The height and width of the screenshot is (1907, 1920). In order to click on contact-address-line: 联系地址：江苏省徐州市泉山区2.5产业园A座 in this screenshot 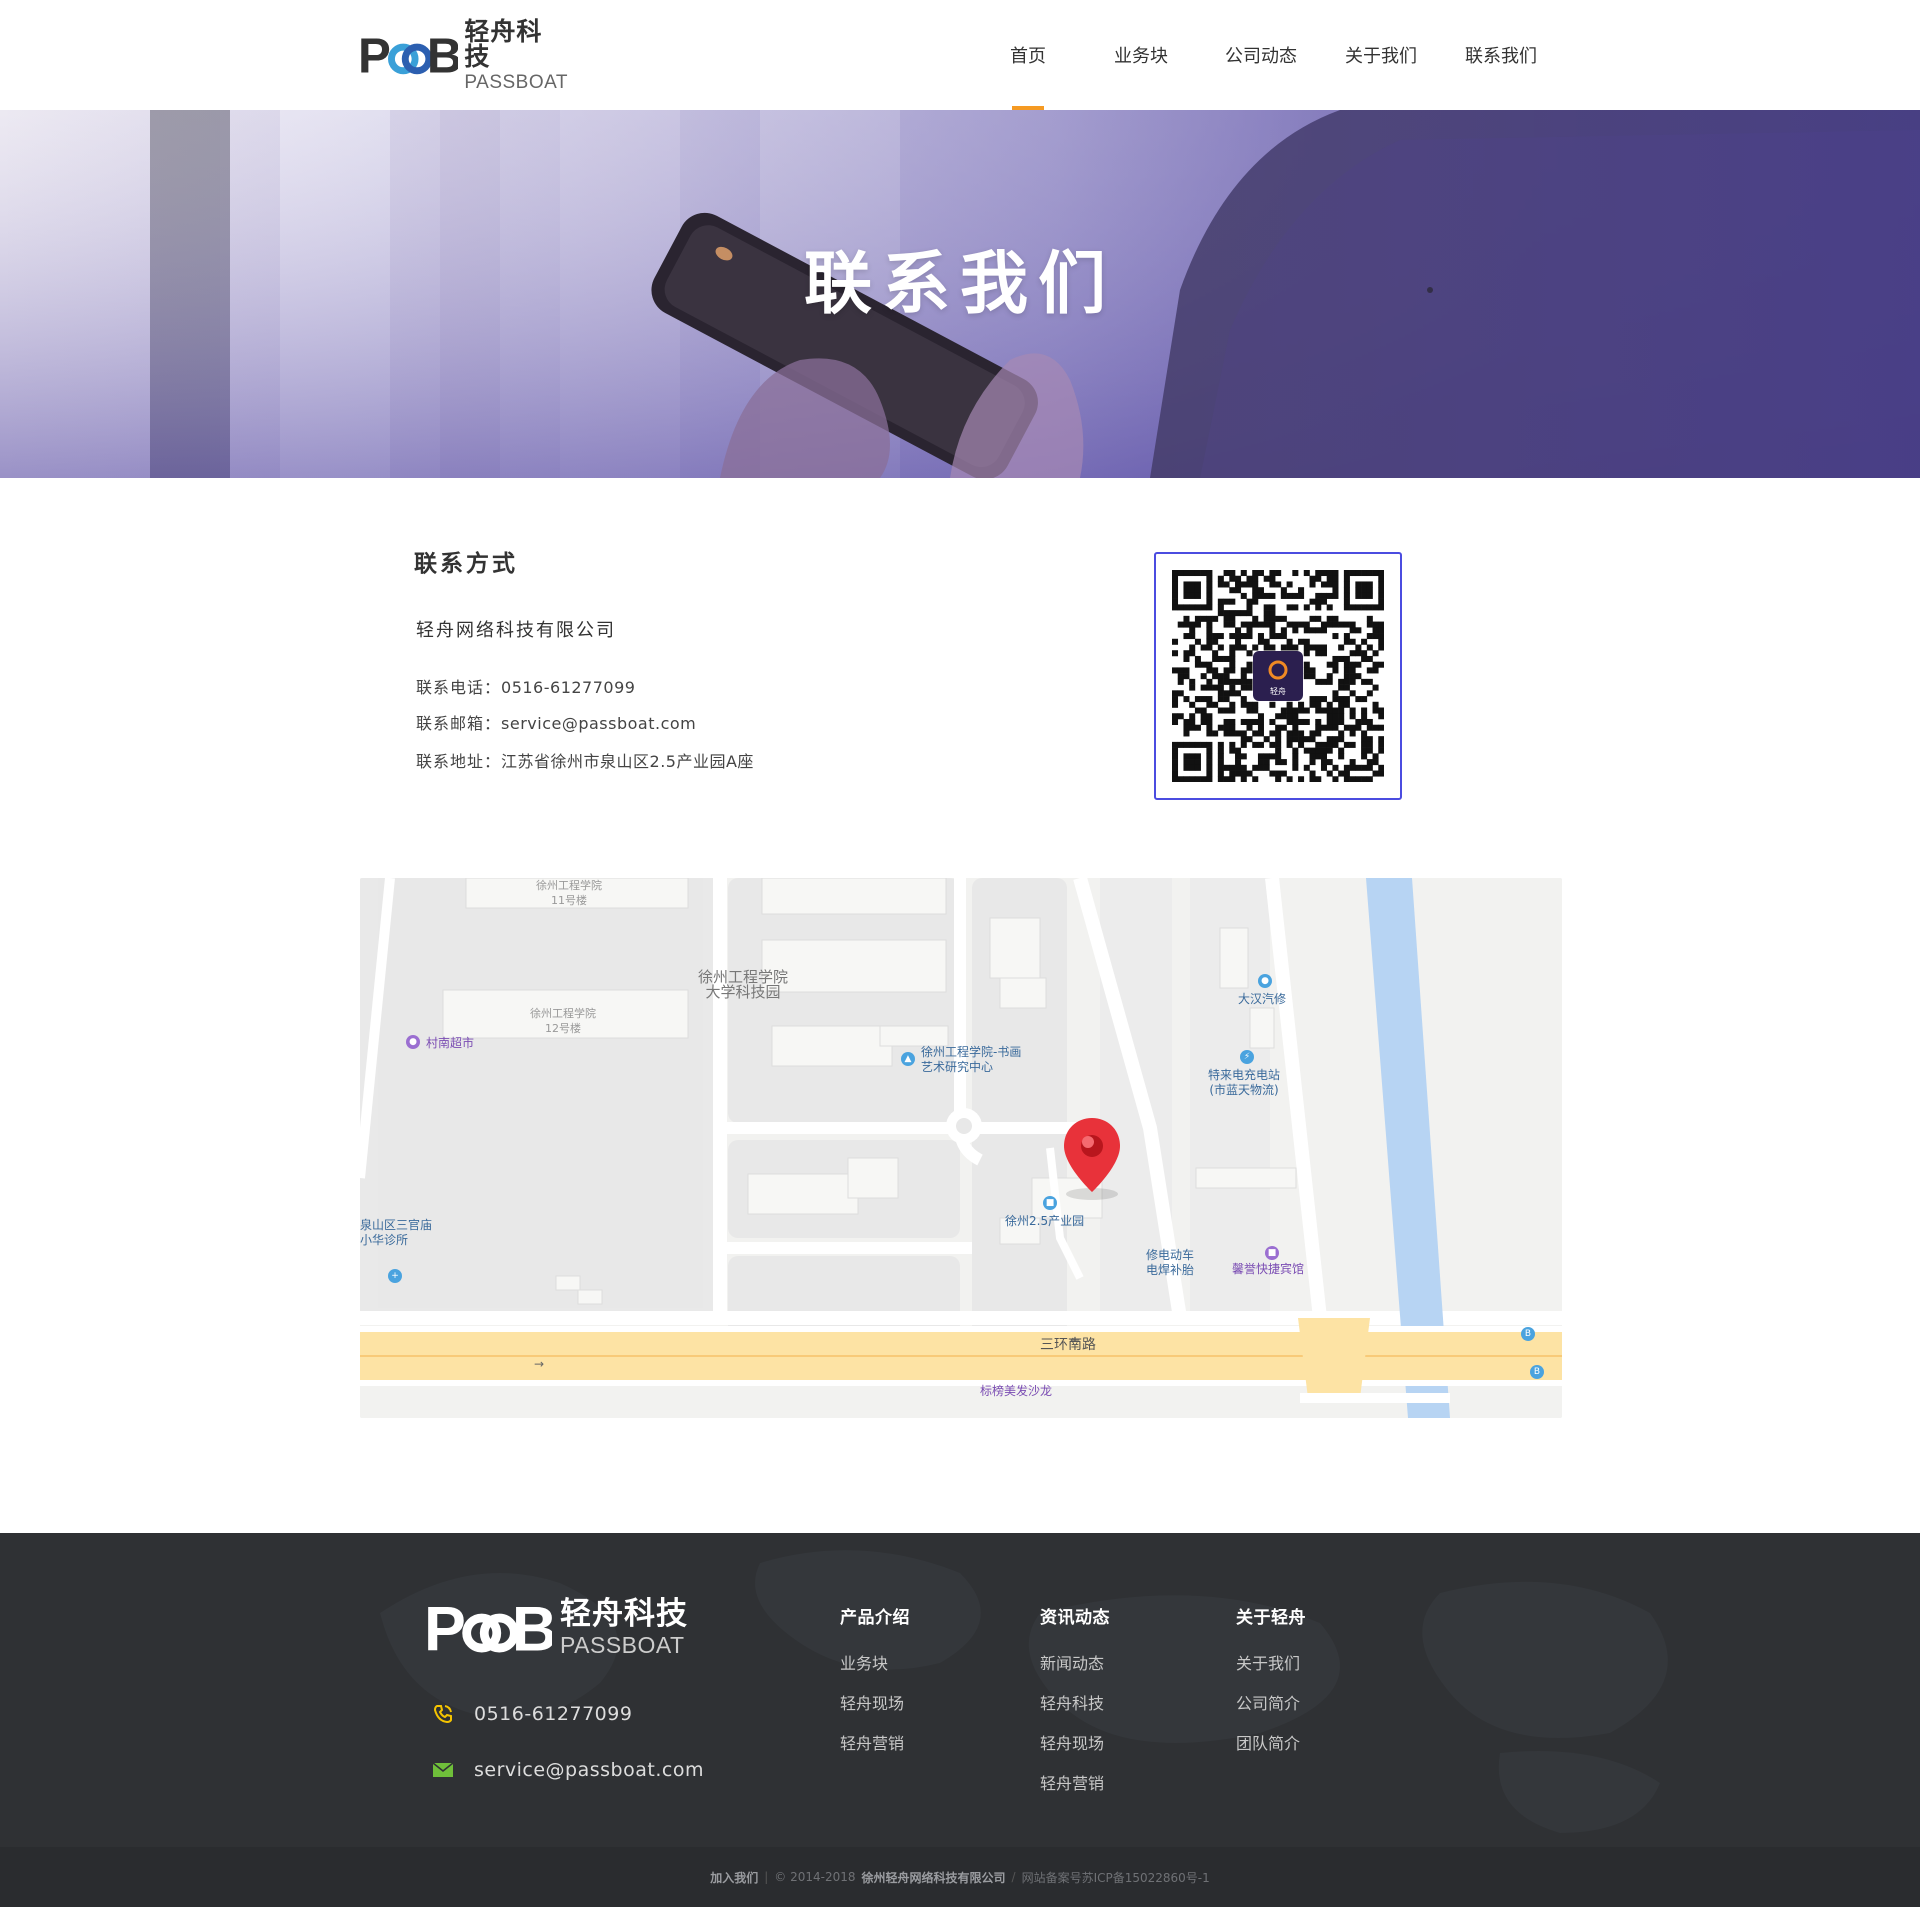, I will do `click(585, 760)`.